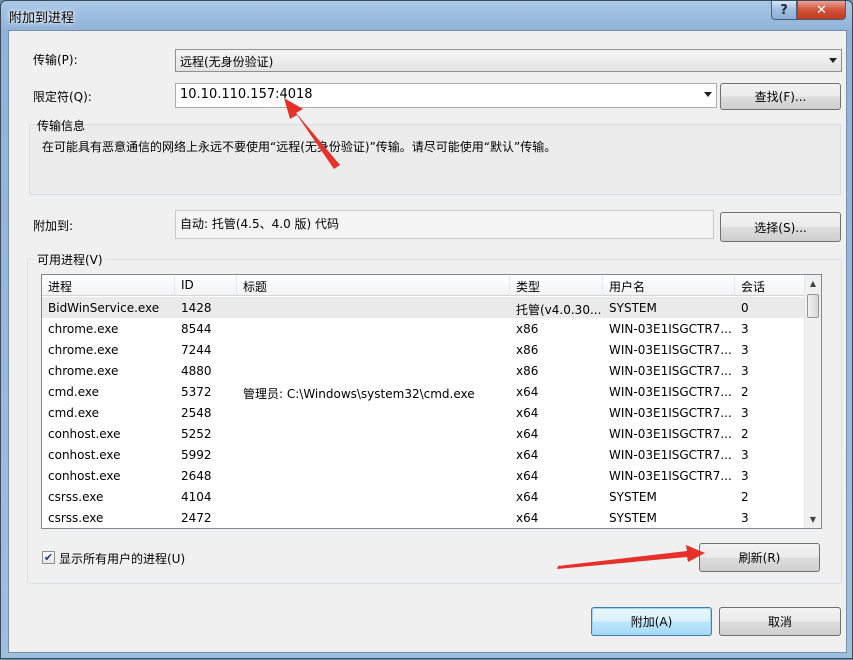  I want to click on qualifier-annotation-arrow, so click(312, 133).